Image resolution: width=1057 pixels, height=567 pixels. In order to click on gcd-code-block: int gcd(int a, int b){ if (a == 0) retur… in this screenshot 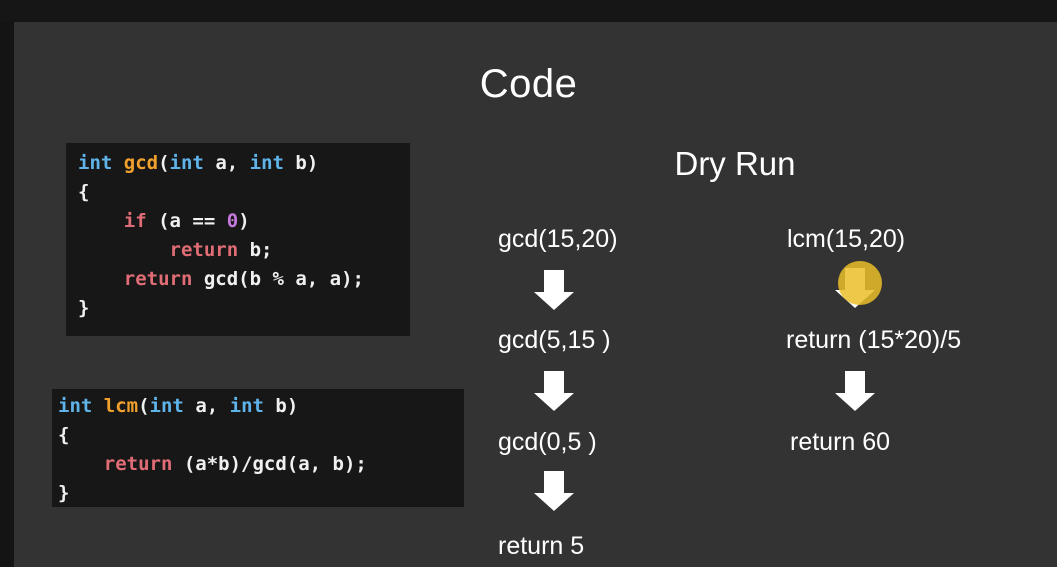, I will do `click(238, 239)`.